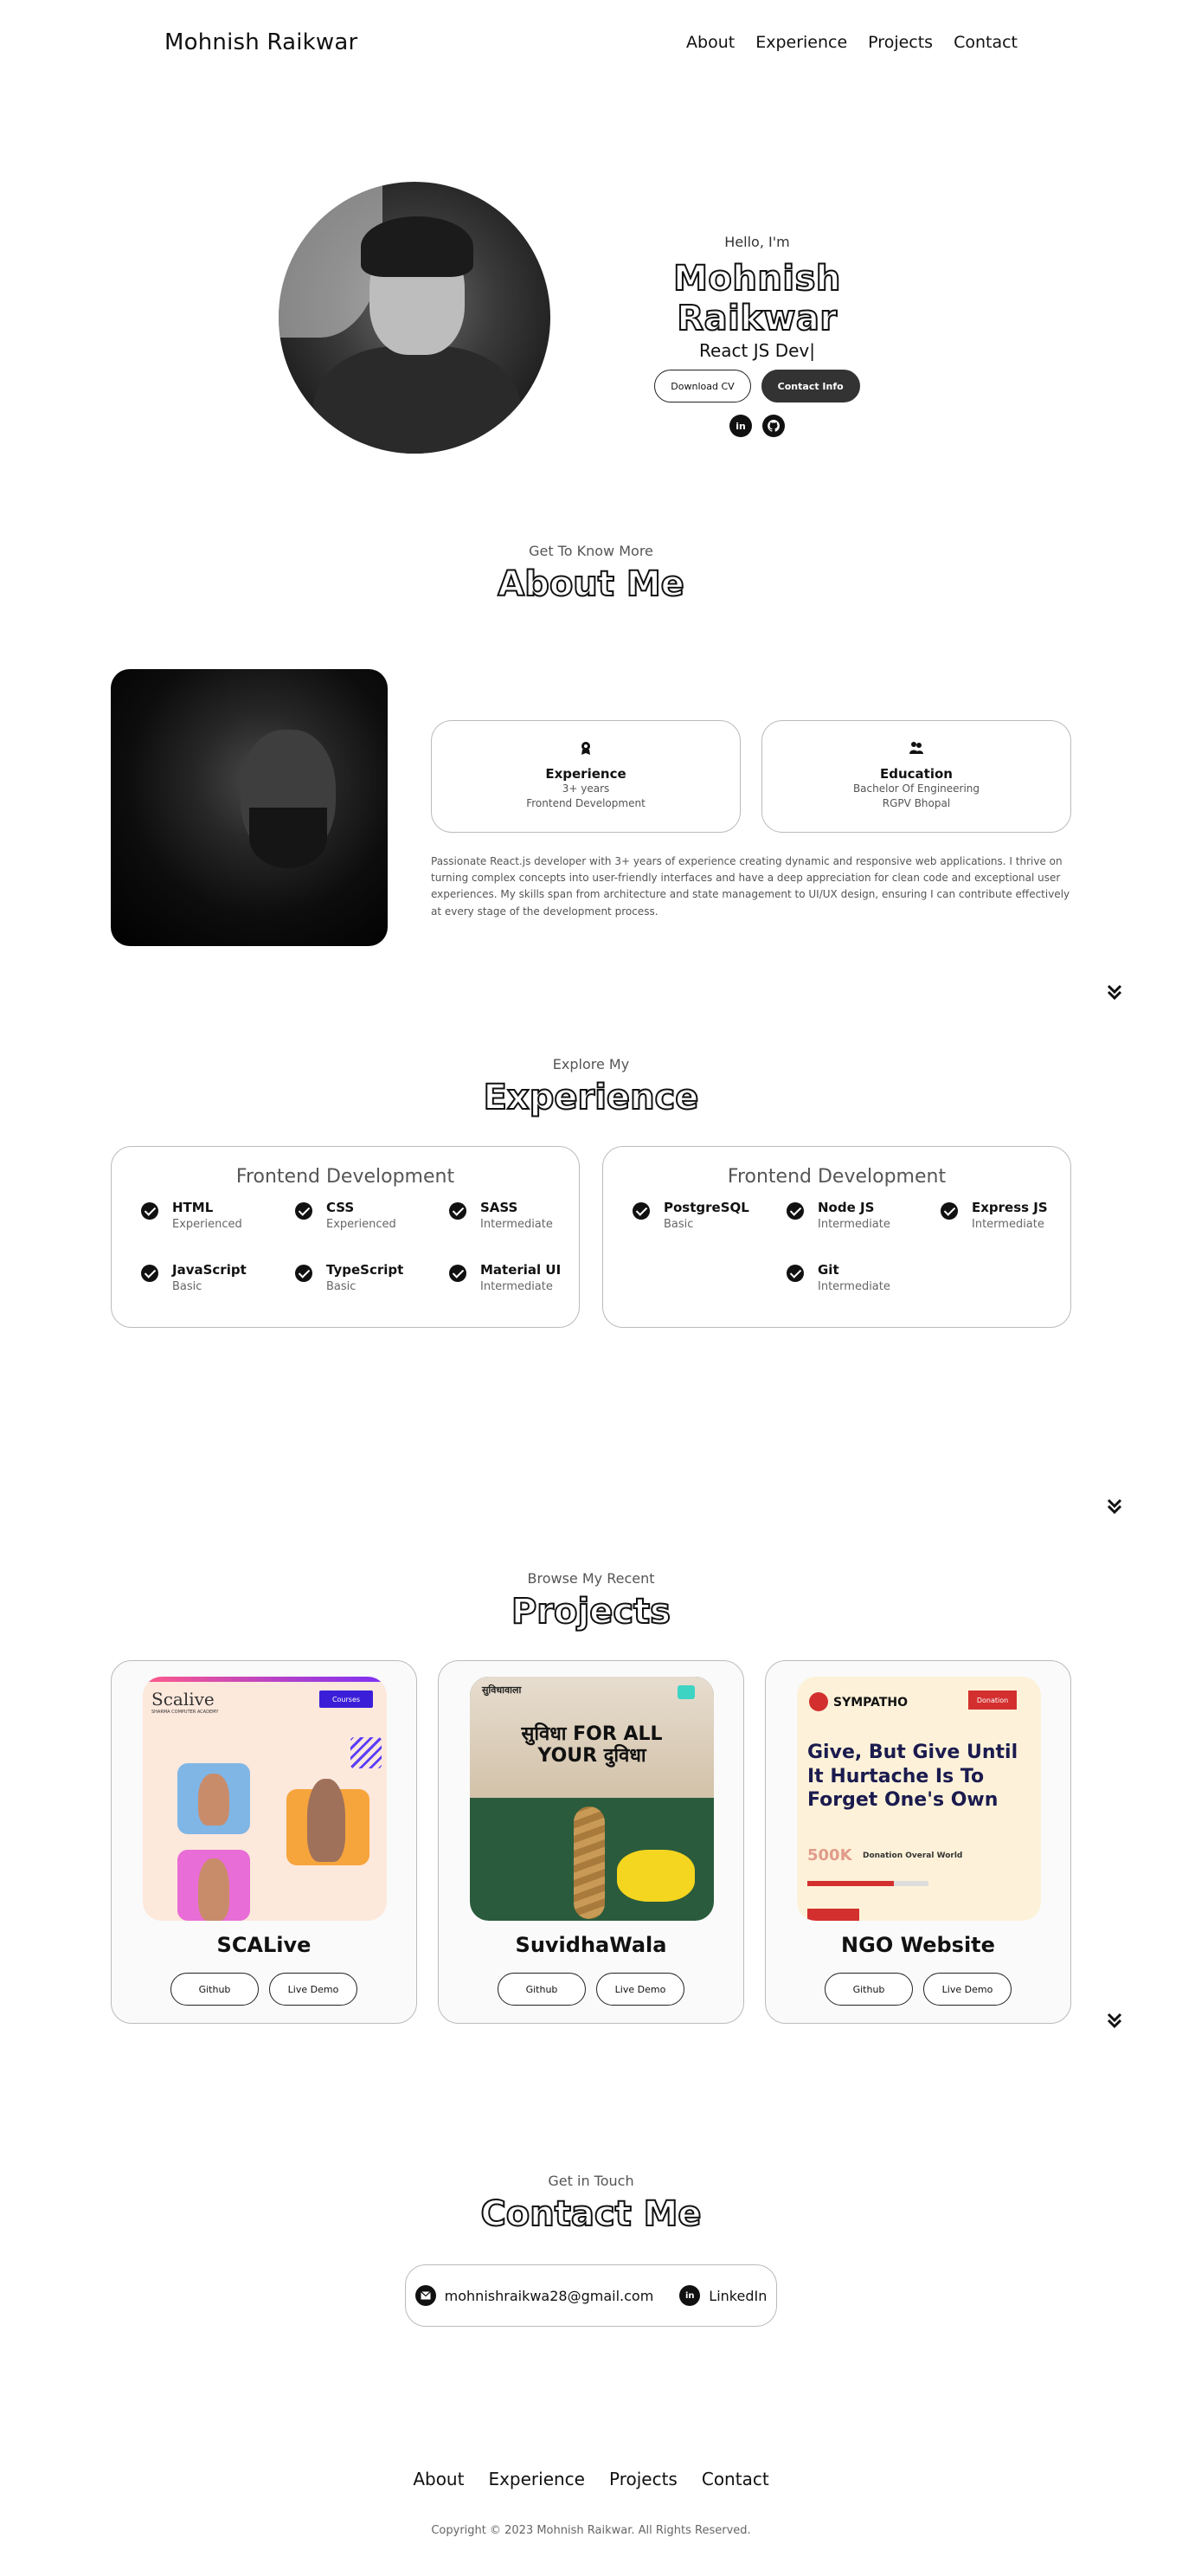 The width and height of the screenshot is (1182, 2576). I want to click on contact-header: Get in Touch Contact Me, so click(591, 2204).